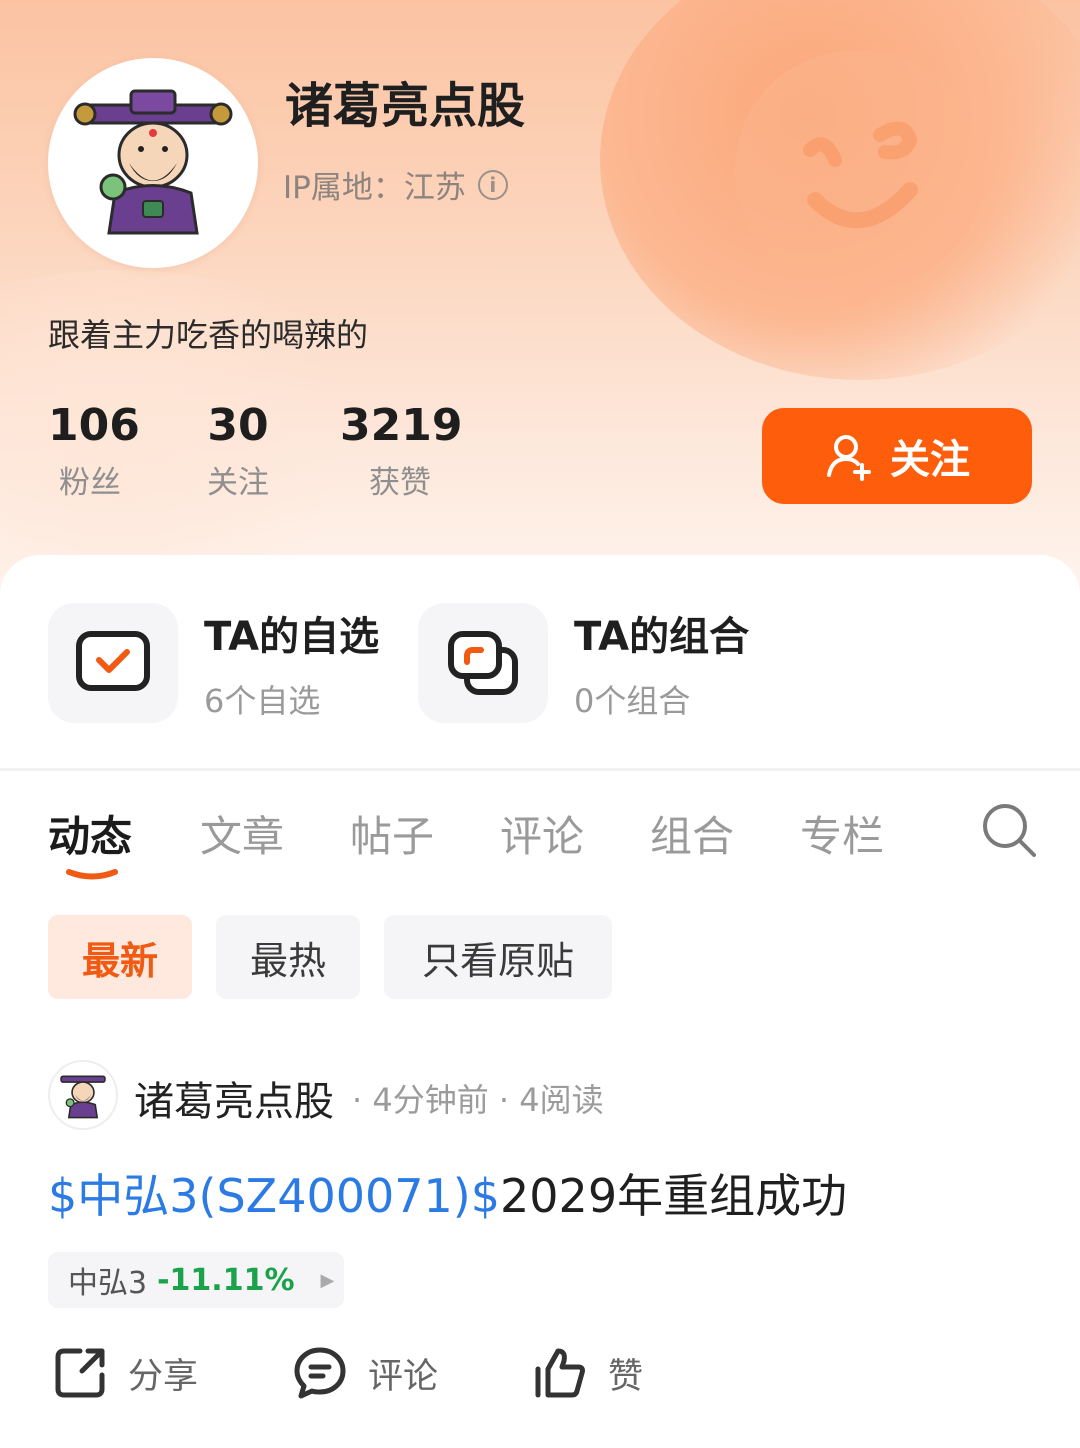 This screenshot has width=1080, height=1448. I want to click on stat-label: 关注, so click(238, 483).